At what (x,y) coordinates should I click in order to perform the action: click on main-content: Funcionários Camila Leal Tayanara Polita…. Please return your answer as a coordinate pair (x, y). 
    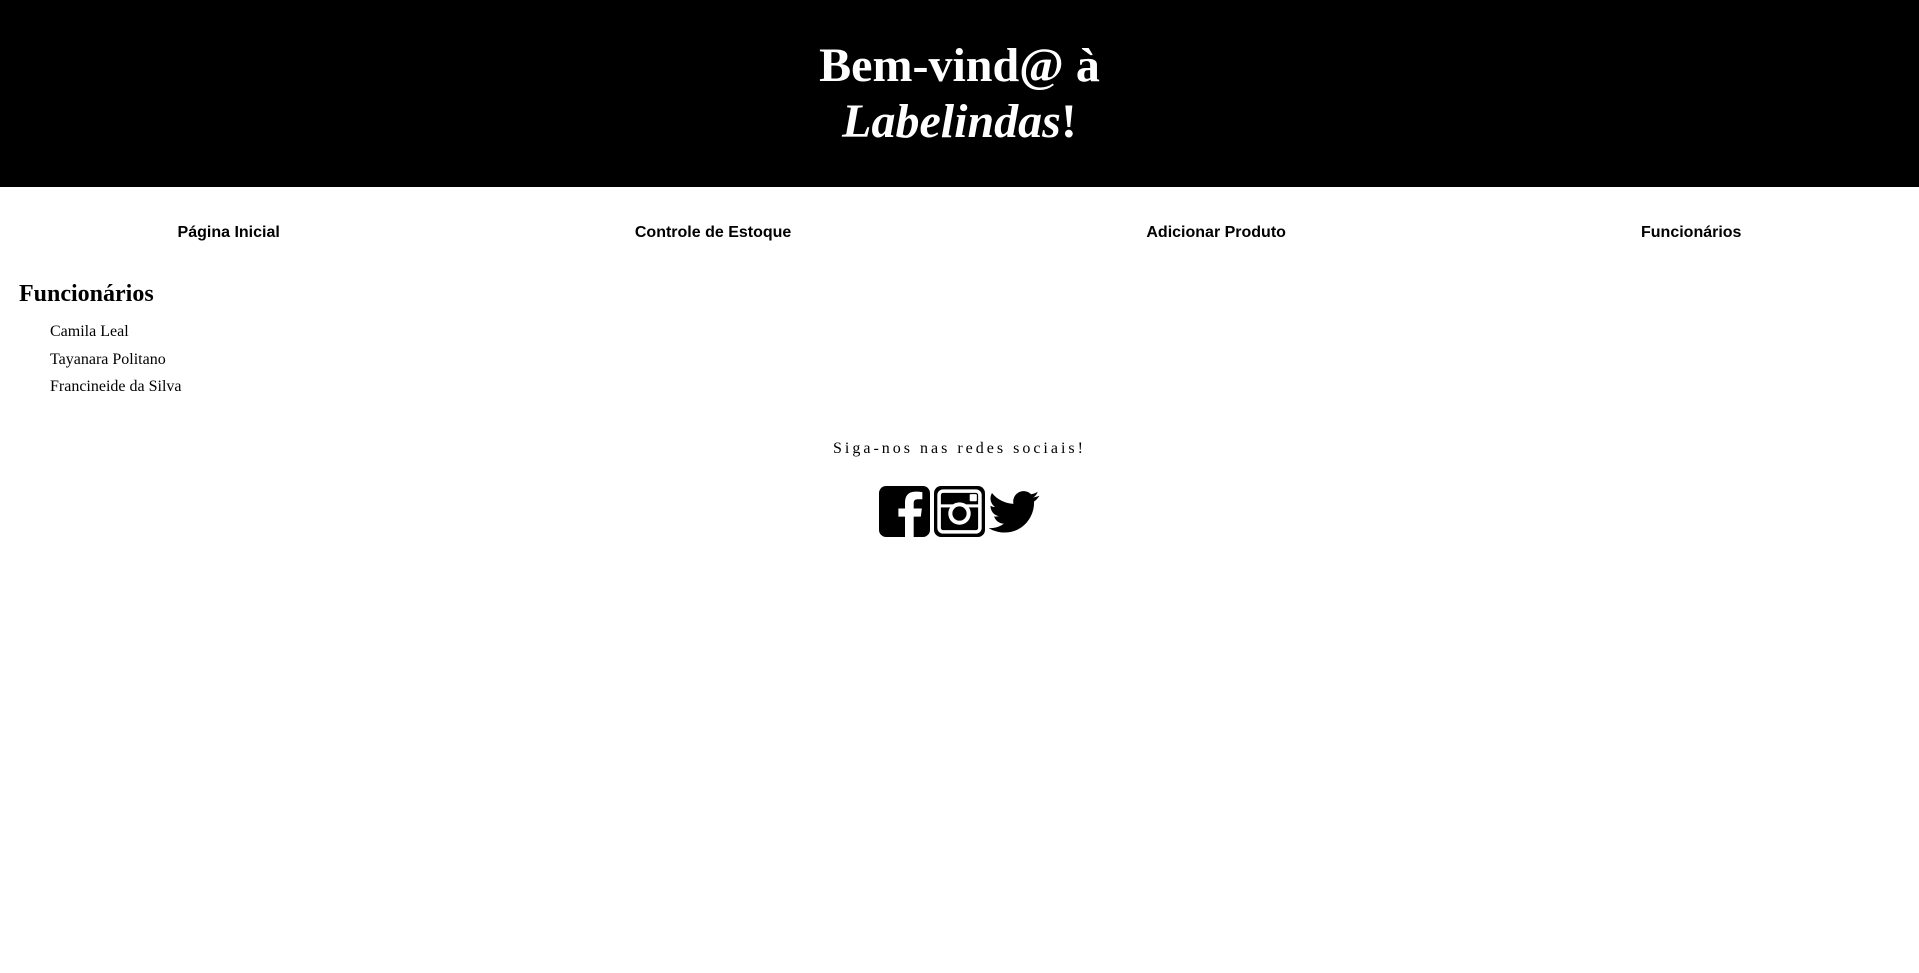
    Looking at the image, I should click on (959, 340).